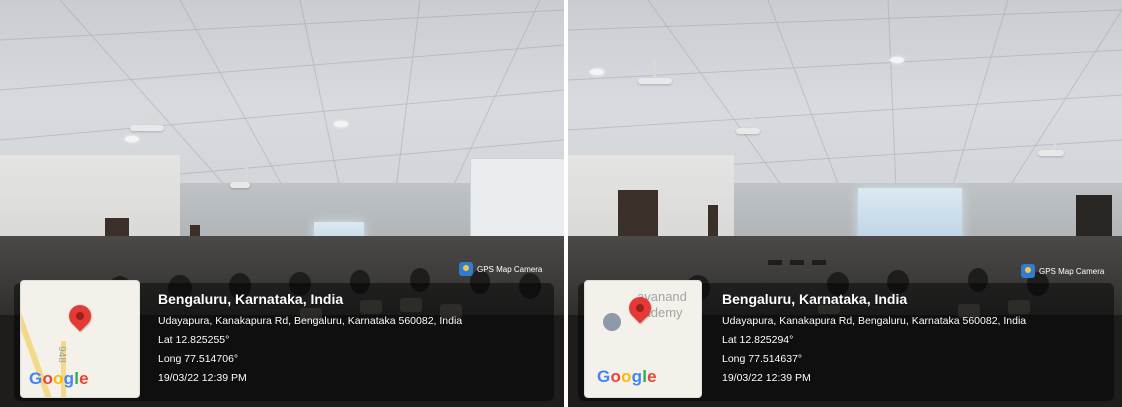  Describe the element at coordinates (643, 339) in the screenshot. I see `mini-map: ayanand cademy Google` at that location.